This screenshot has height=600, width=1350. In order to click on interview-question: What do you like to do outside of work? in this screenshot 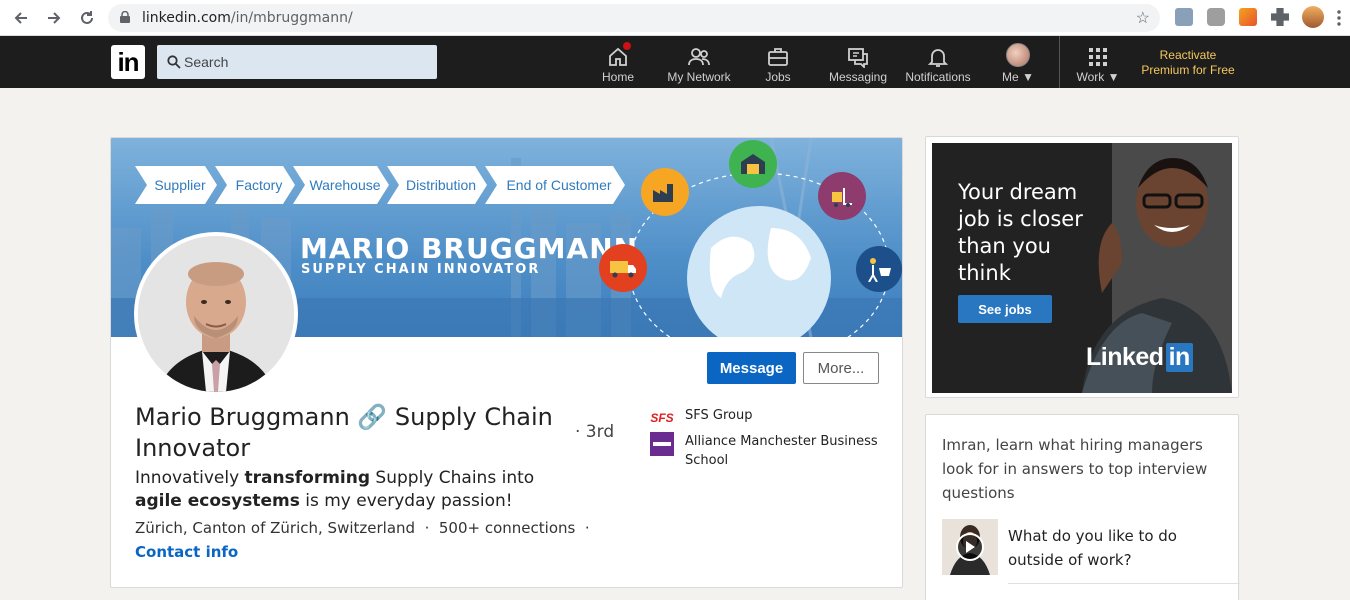, I will do `click(1118, 548)`.